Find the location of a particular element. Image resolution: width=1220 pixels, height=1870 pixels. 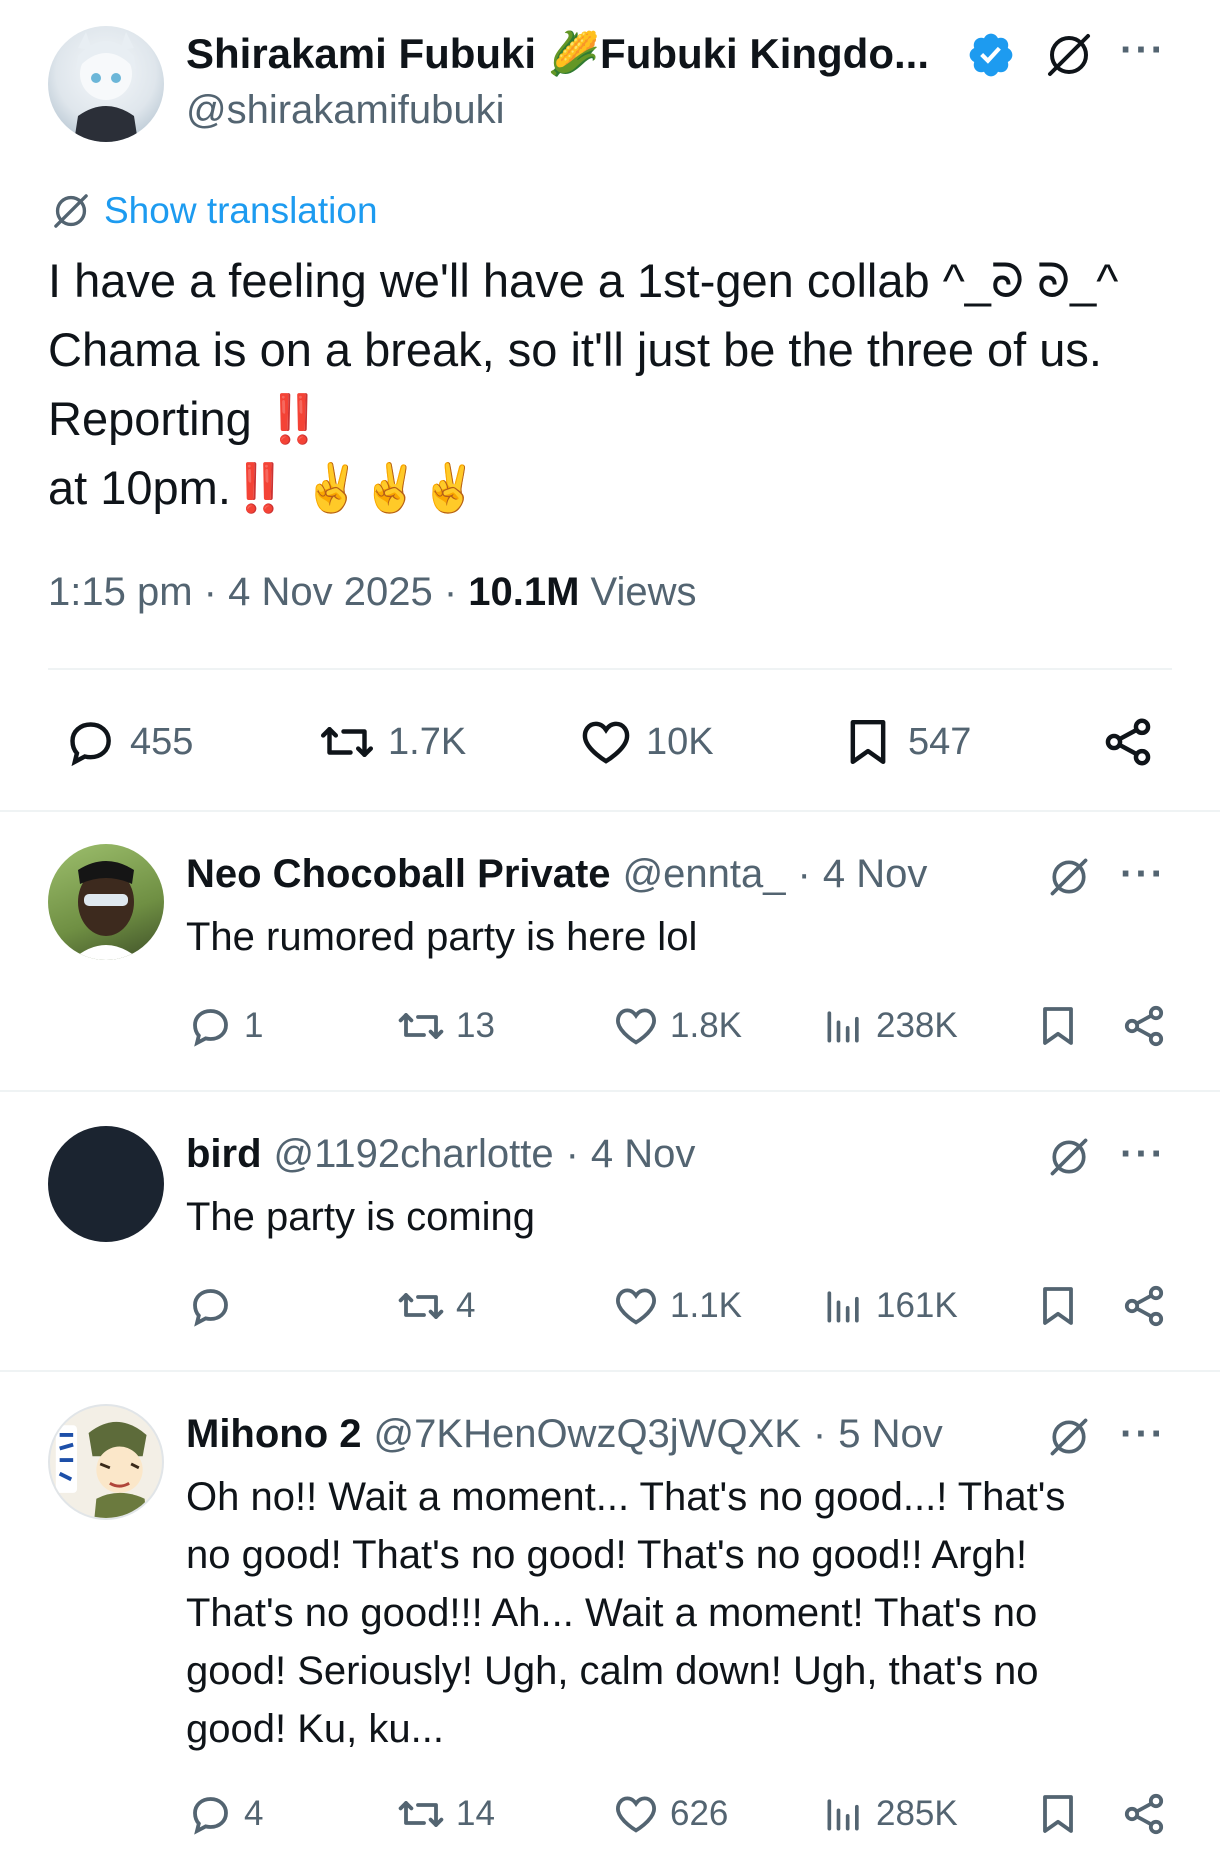

views-count: 10.1M is located at coordinates (524, 592).